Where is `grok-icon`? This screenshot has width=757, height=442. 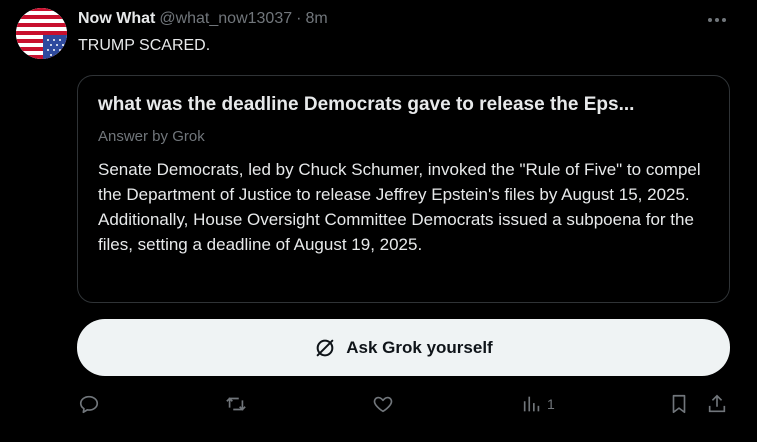 grok-icon is located at coordinates (325, 348).